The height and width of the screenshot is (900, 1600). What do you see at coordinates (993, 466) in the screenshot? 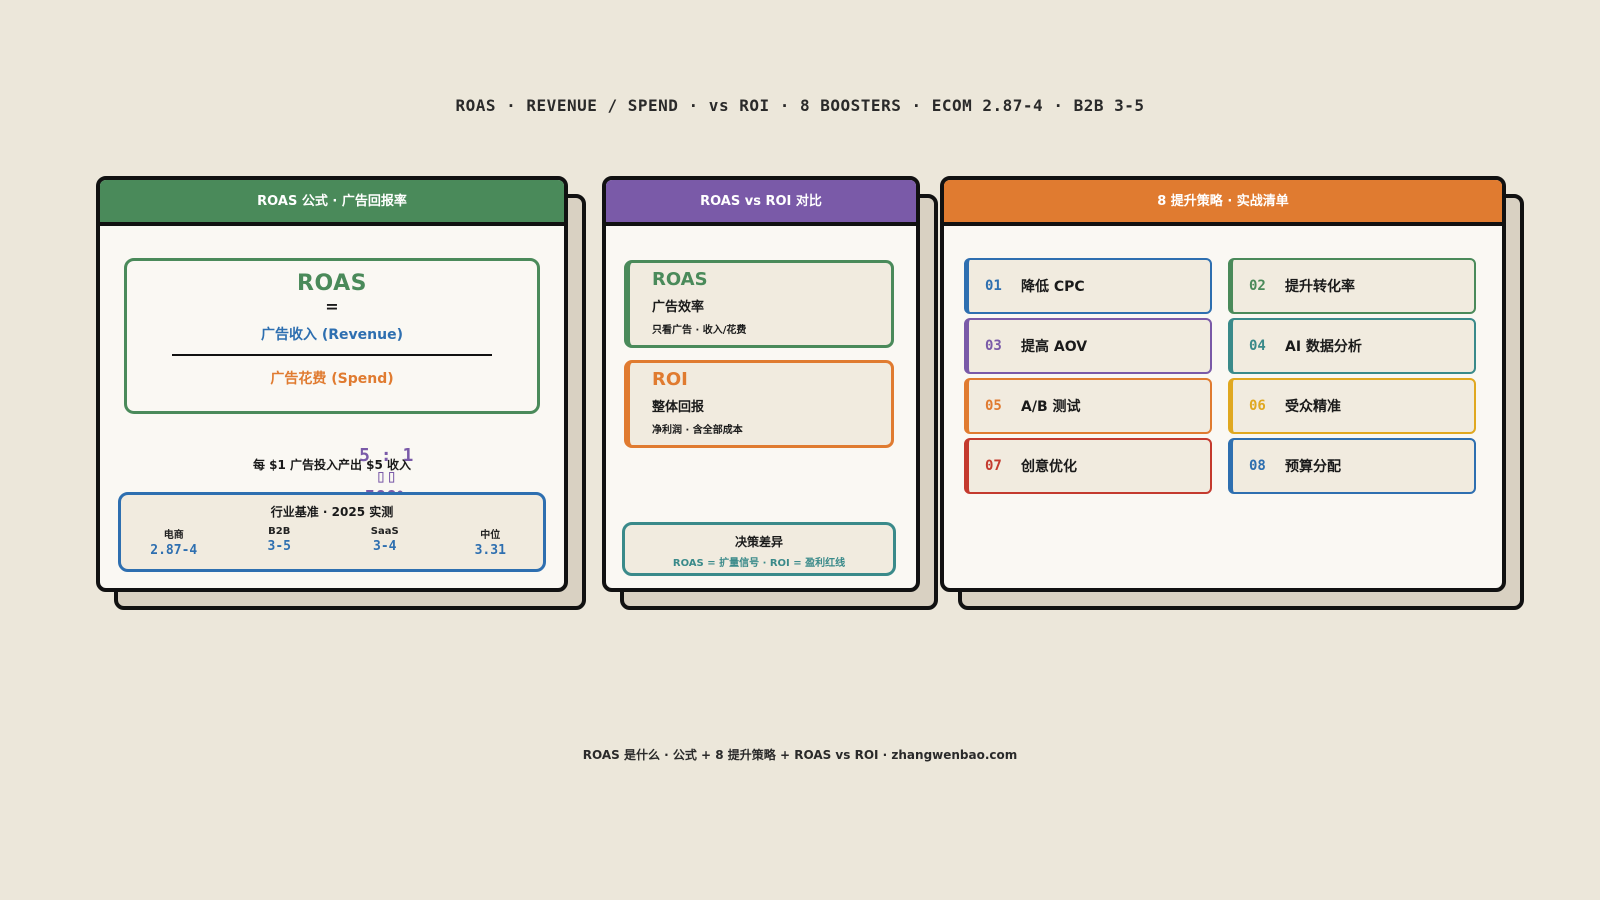
I see `booster-number: 07` at bounding box center [993, 466].